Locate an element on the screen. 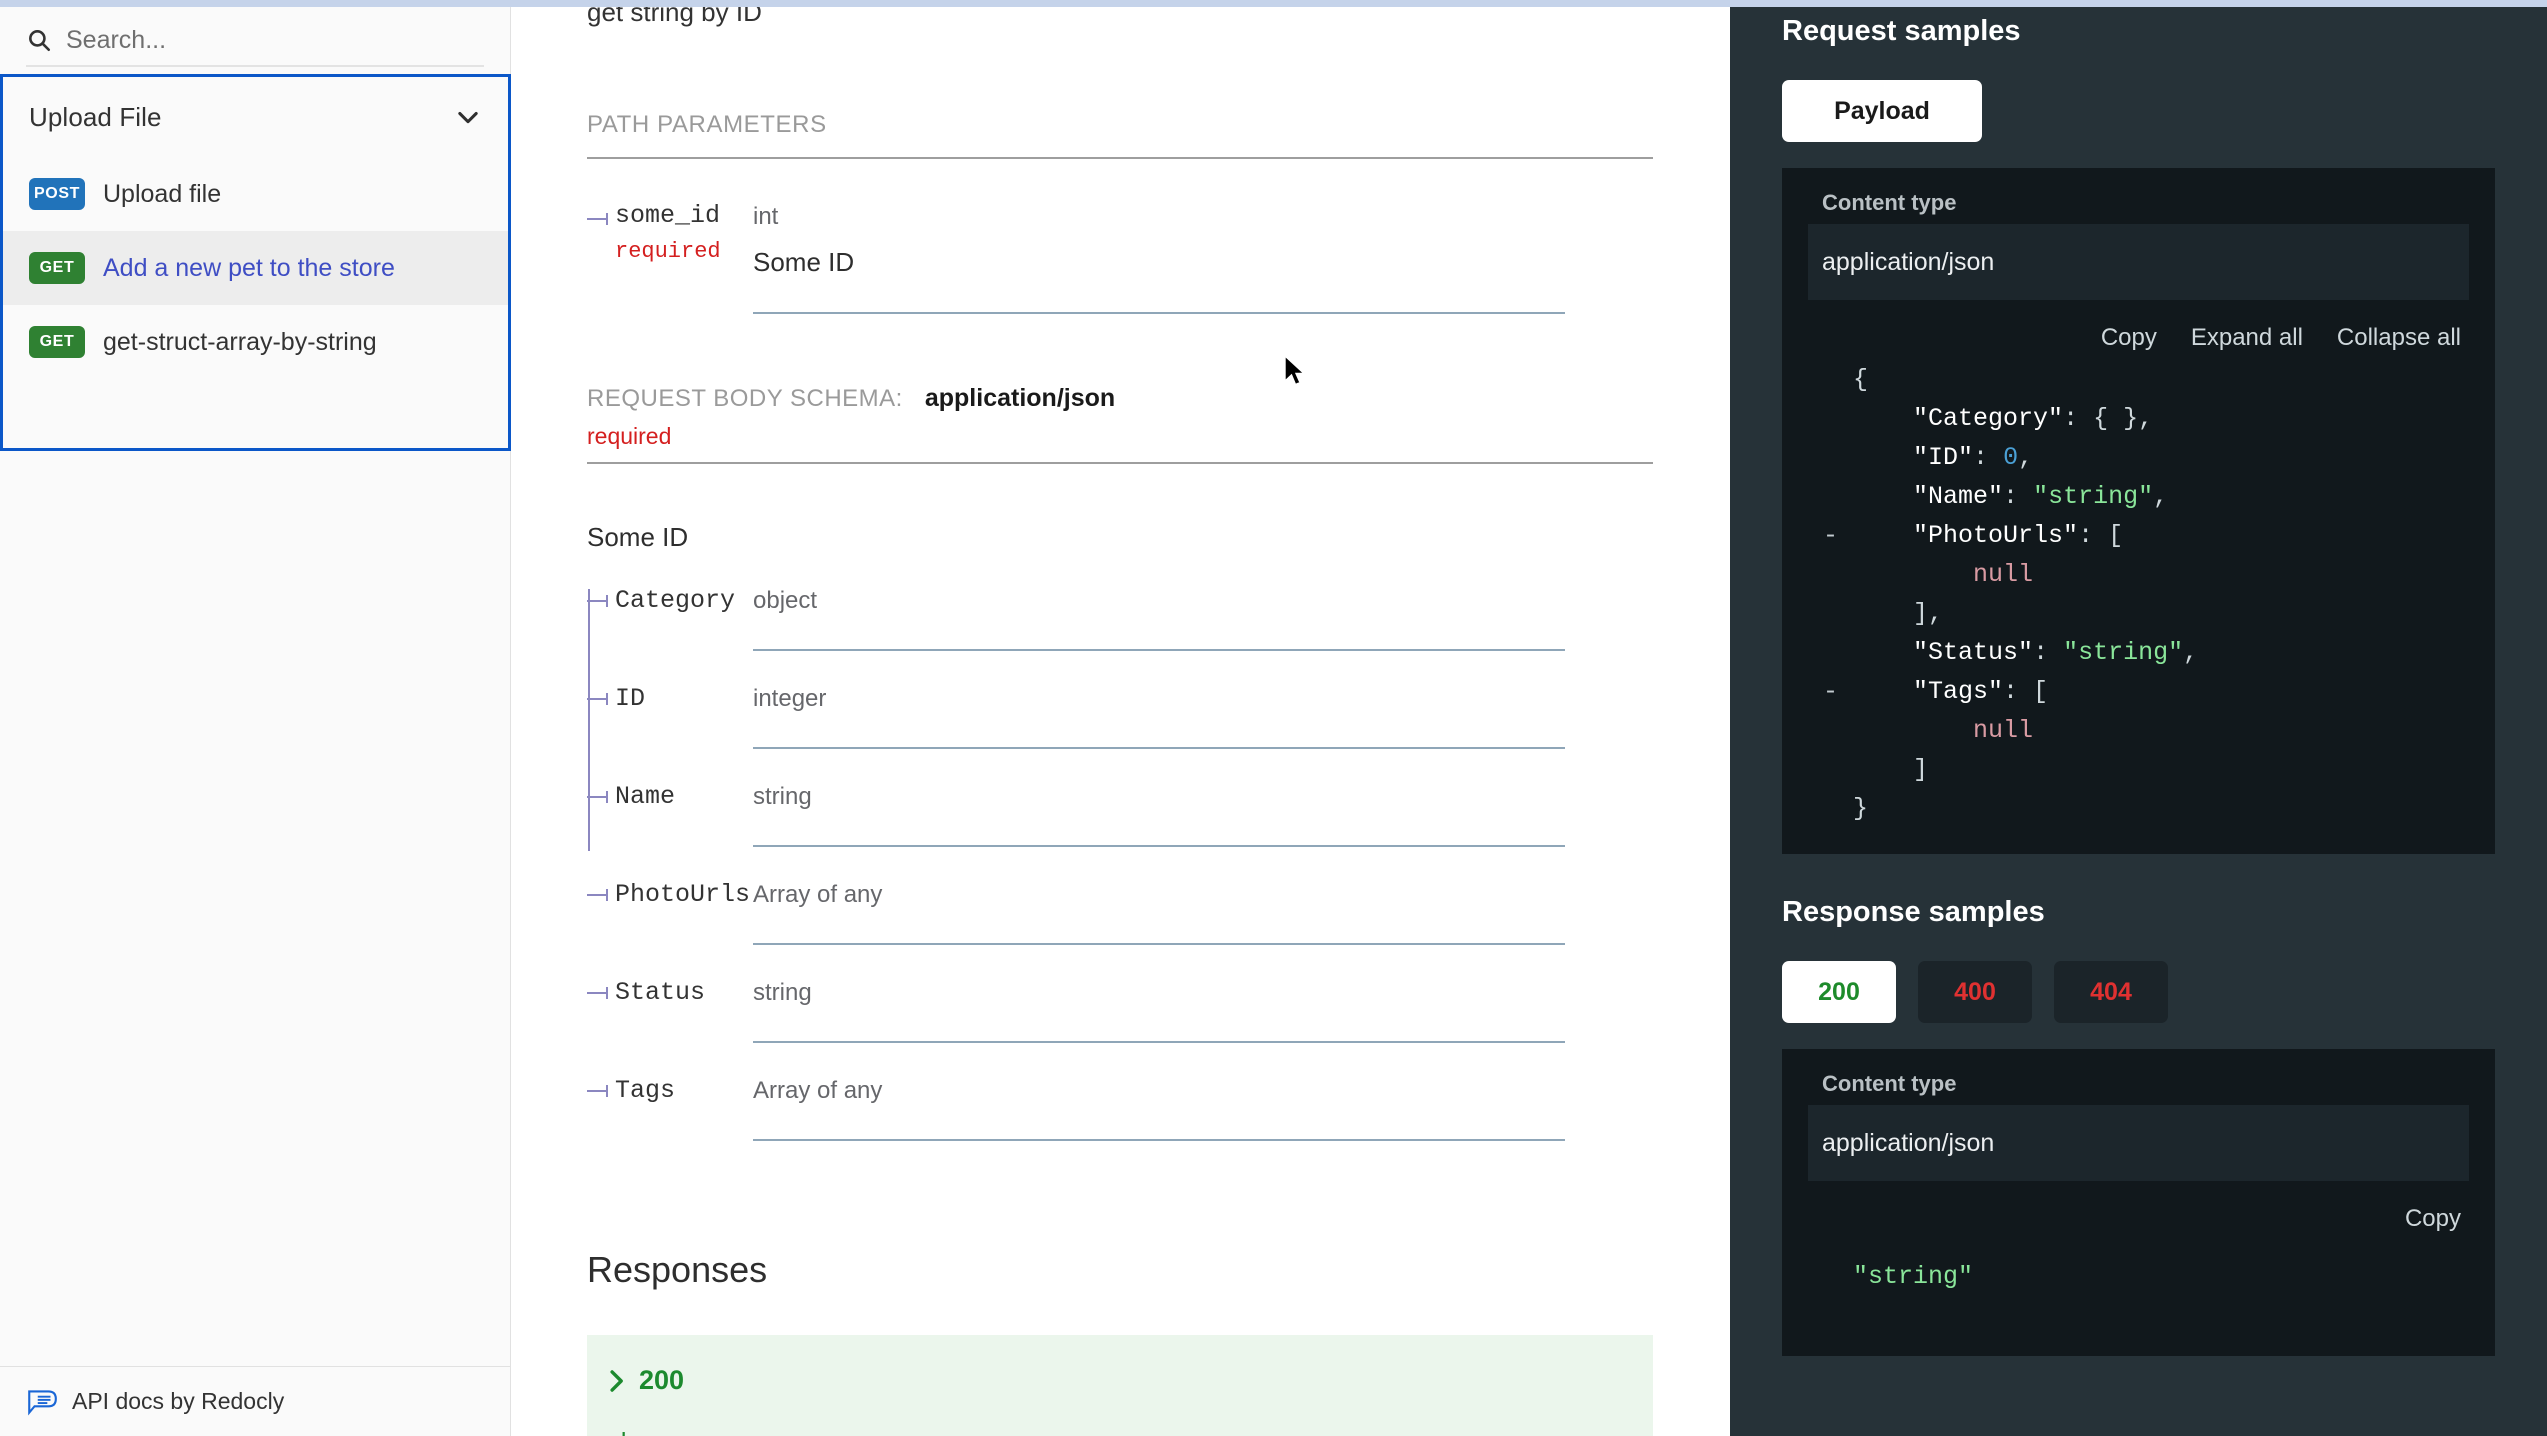 This screenshot has width=2547, height=1436. method-badge-post: POST is located at coordinates (57, 194).